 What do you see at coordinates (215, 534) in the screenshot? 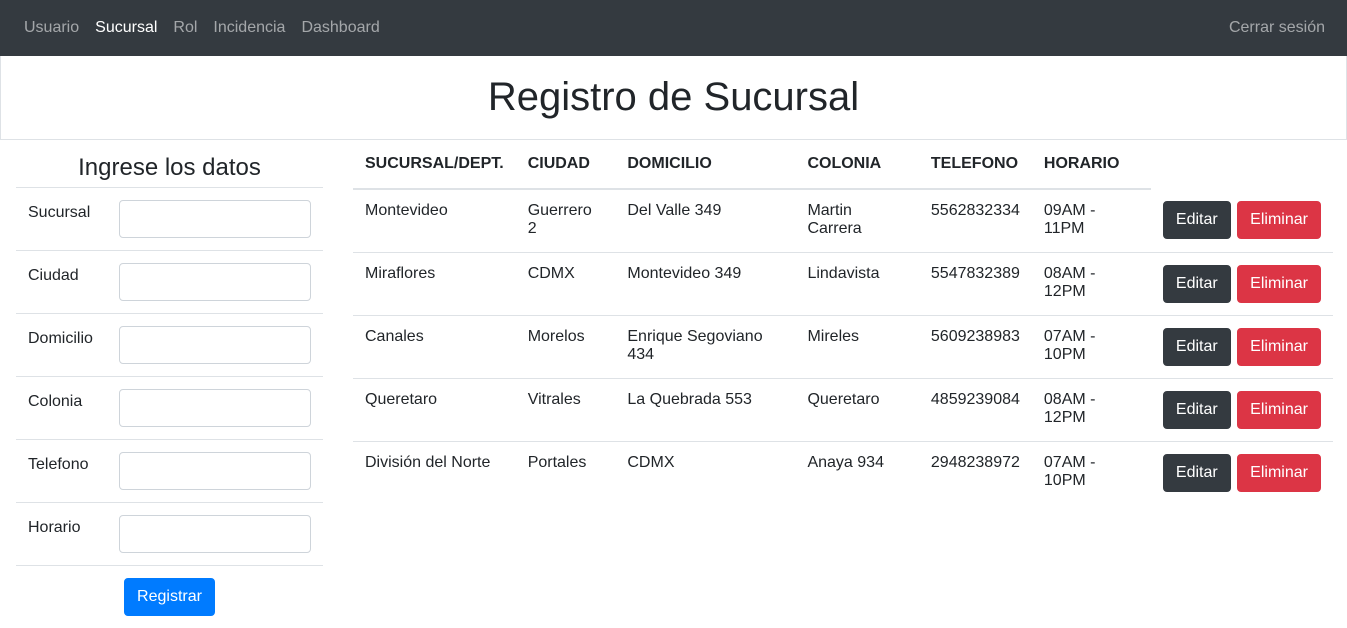
I see `horario-input` at bounding box center [215, 534].